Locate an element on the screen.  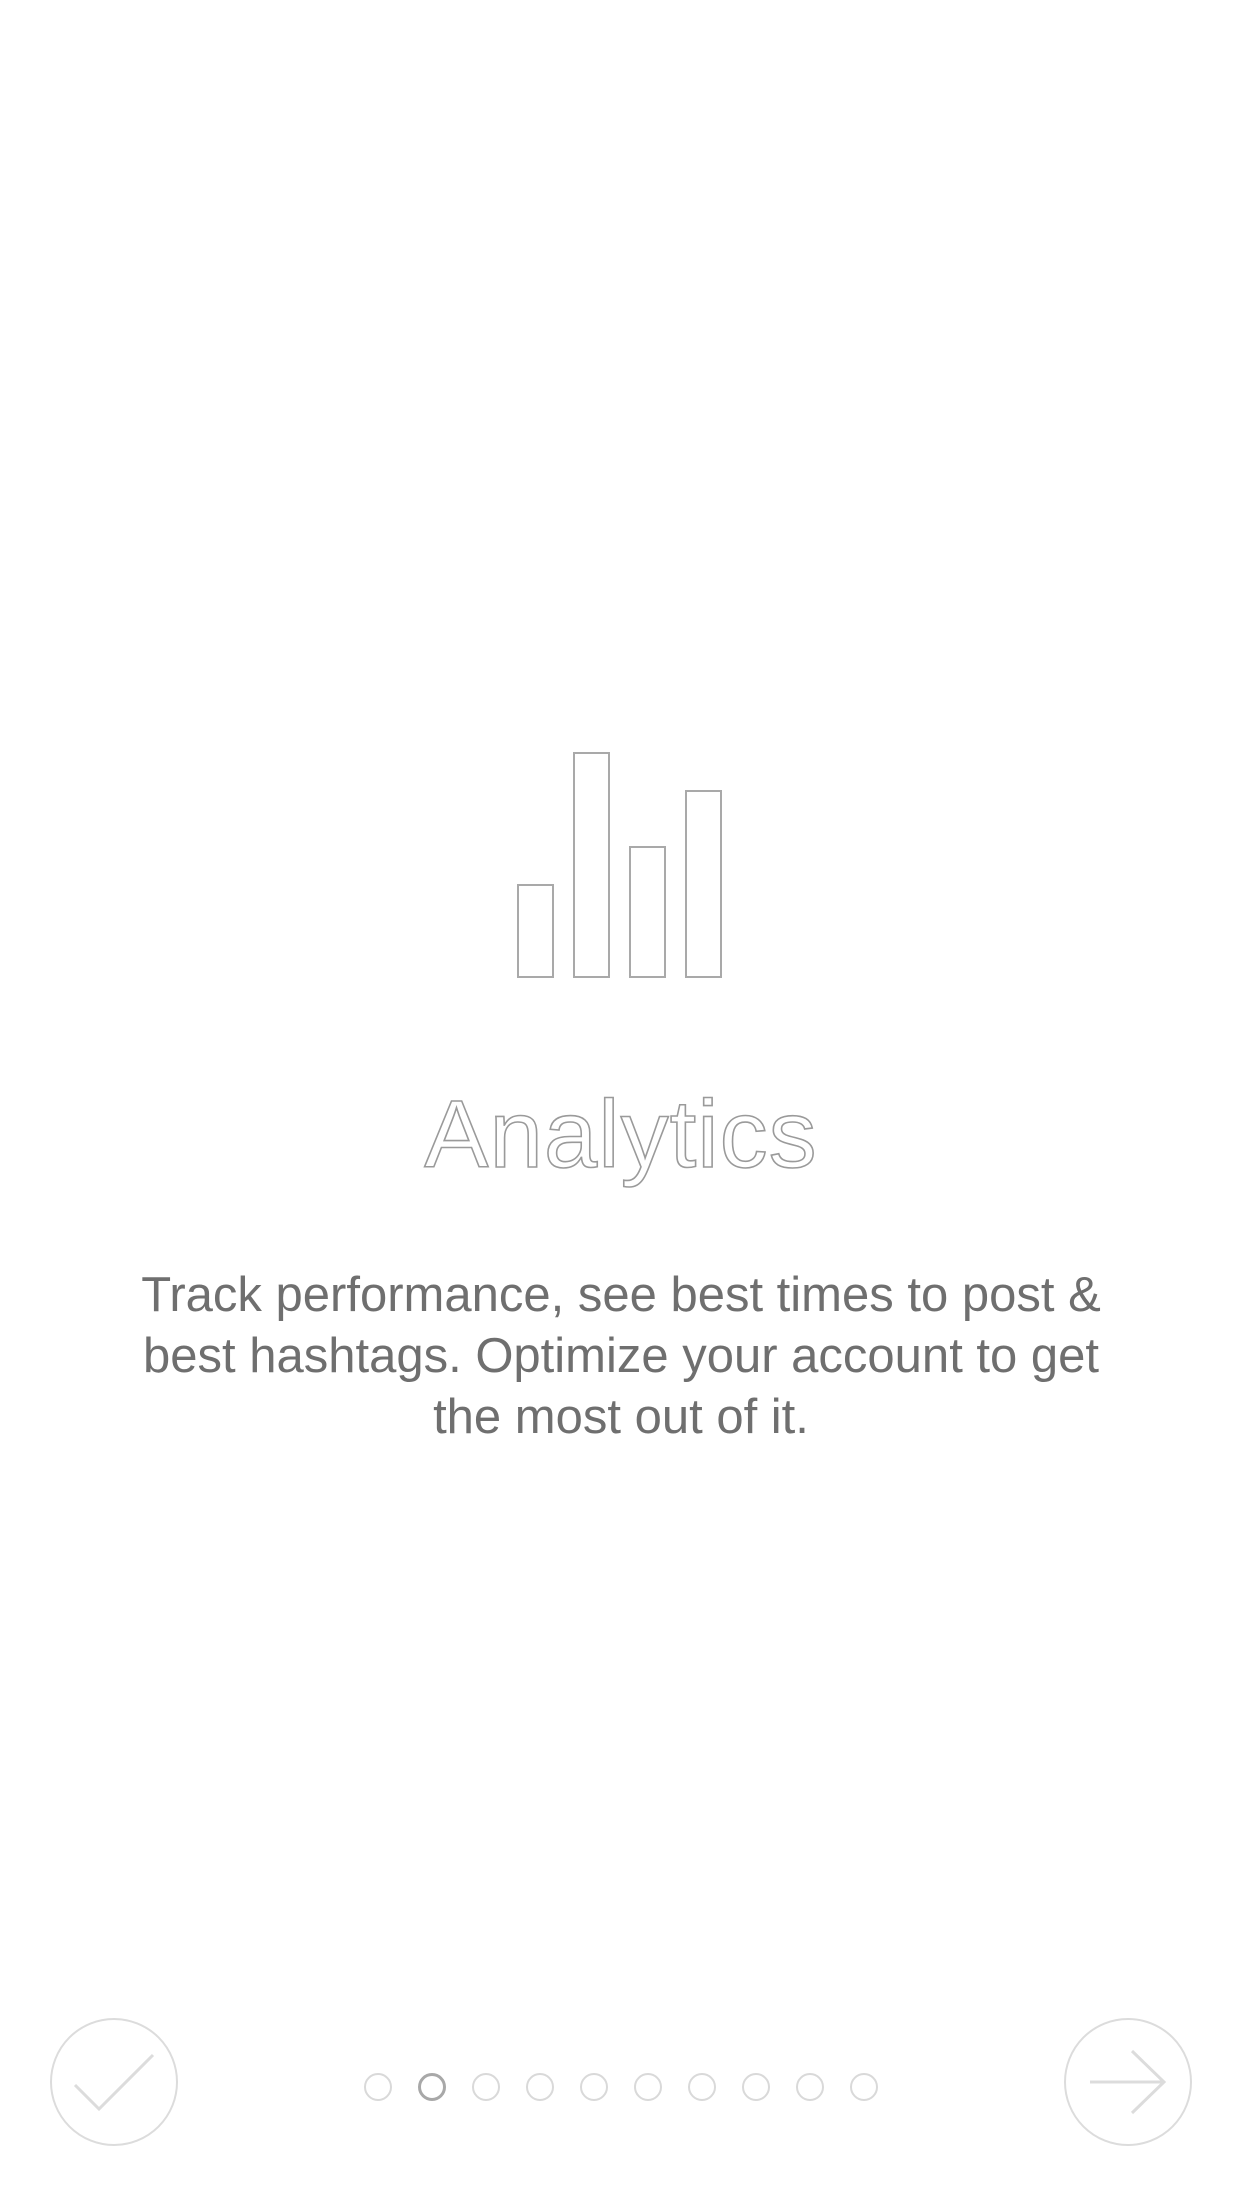
bar-chart-icon is located at coordinates (619, 865).